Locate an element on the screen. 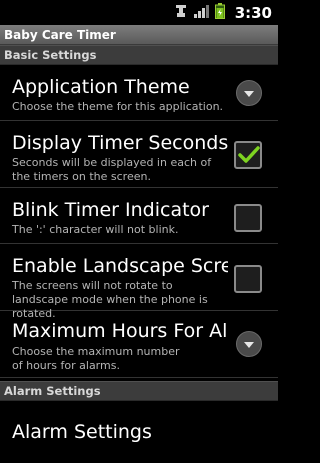 The height and width of the screenshot is (463, 320). pref-application-theme-summary: Choose the theme for this application. is located at coordinates (118, 106).